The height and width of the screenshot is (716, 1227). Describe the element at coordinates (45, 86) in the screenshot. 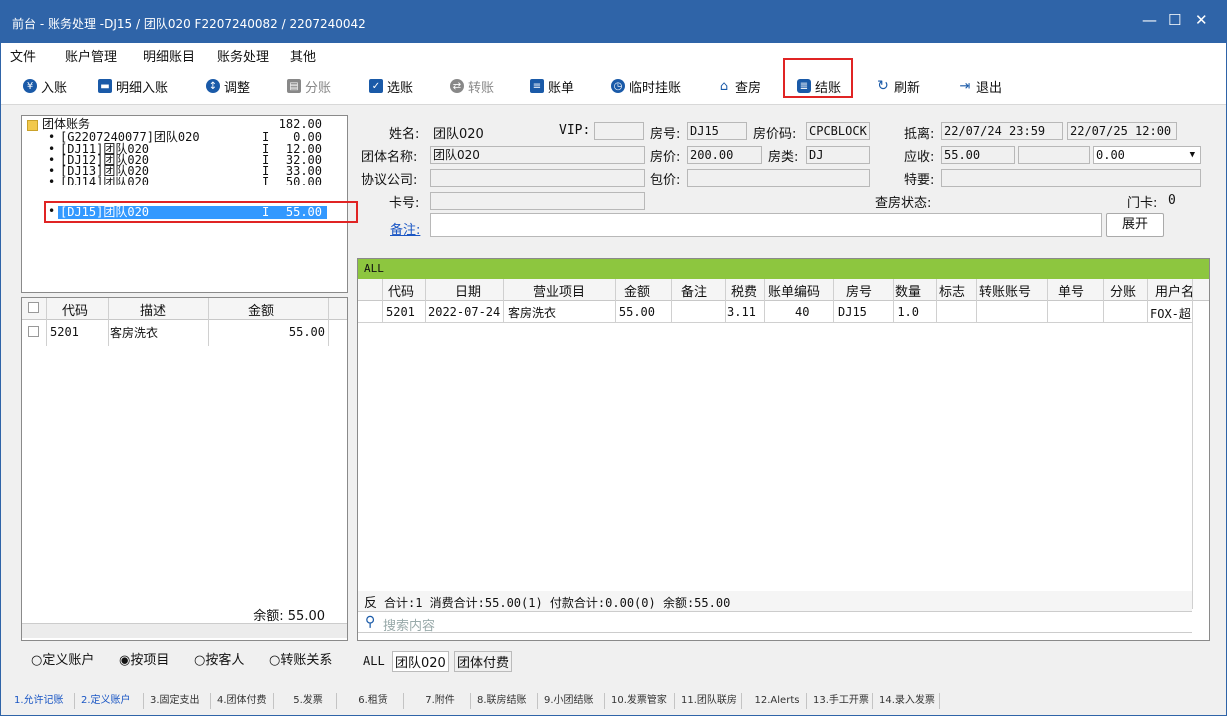

I see `post-charge-button: ¥ 入账` at that location.